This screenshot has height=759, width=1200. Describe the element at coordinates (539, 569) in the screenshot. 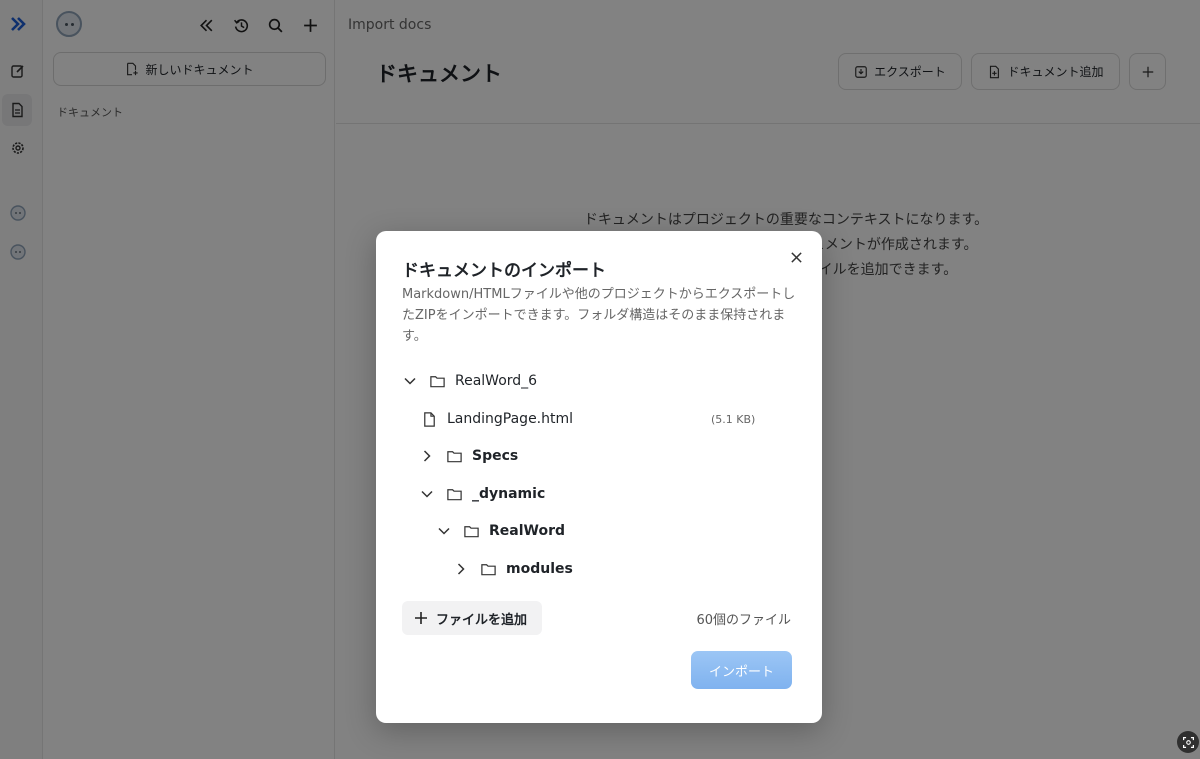

I see `tree-item-label: modules` at that location.